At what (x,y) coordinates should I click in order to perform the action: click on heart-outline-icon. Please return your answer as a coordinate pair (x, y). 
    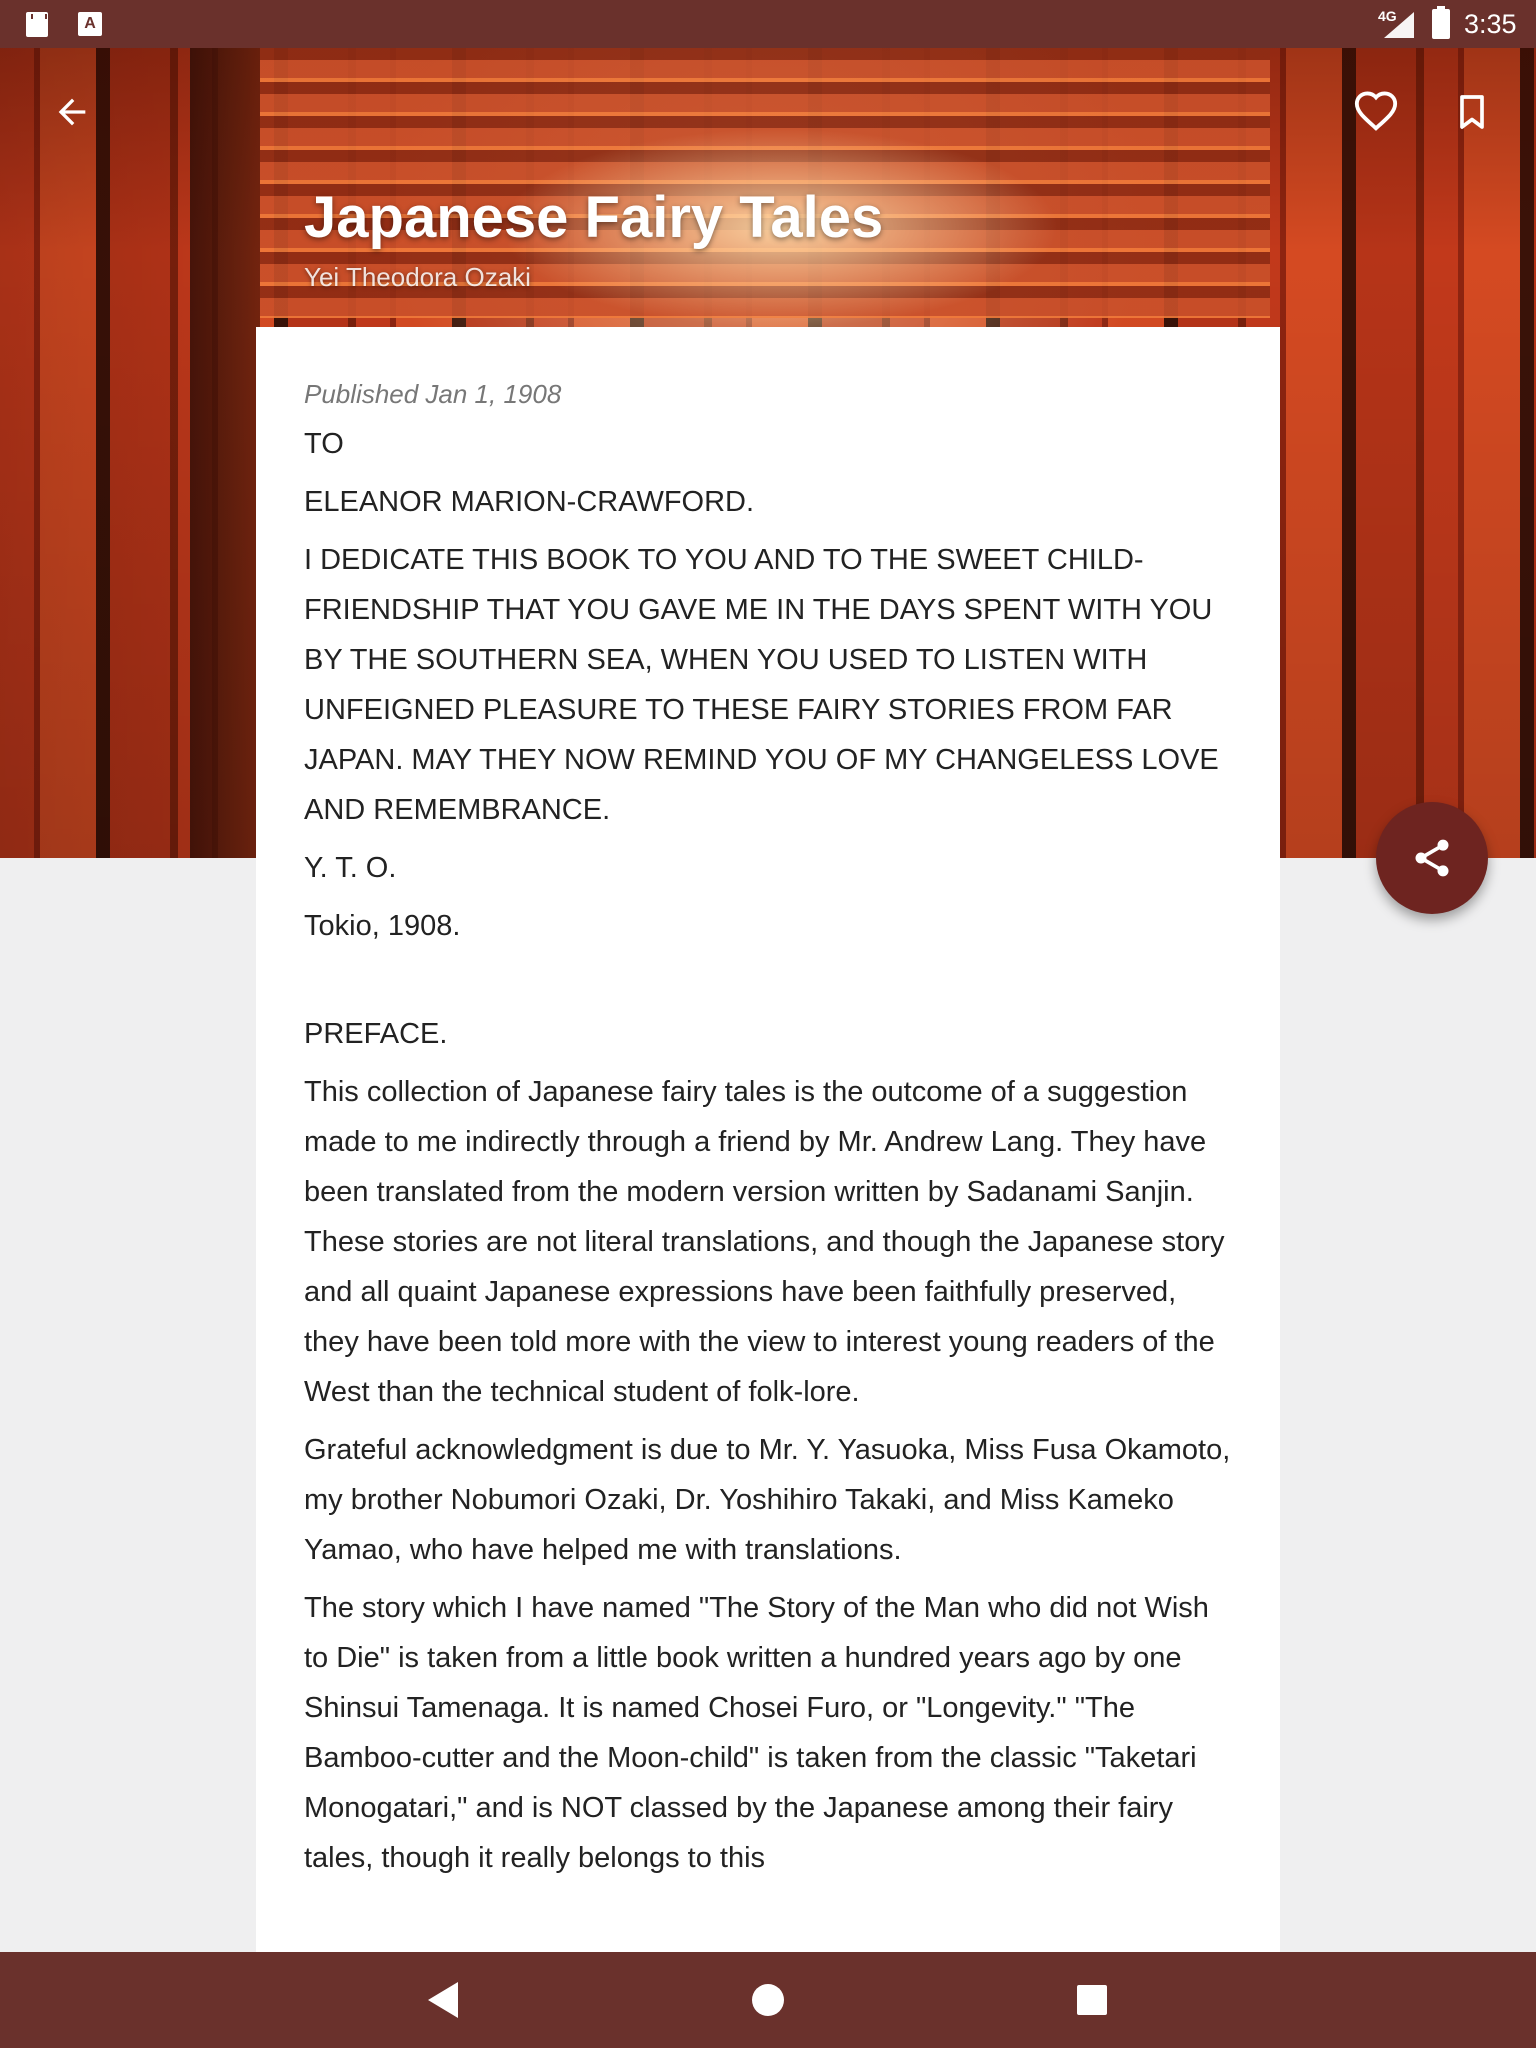
    Looking at the image, I should click on (1376, 111).